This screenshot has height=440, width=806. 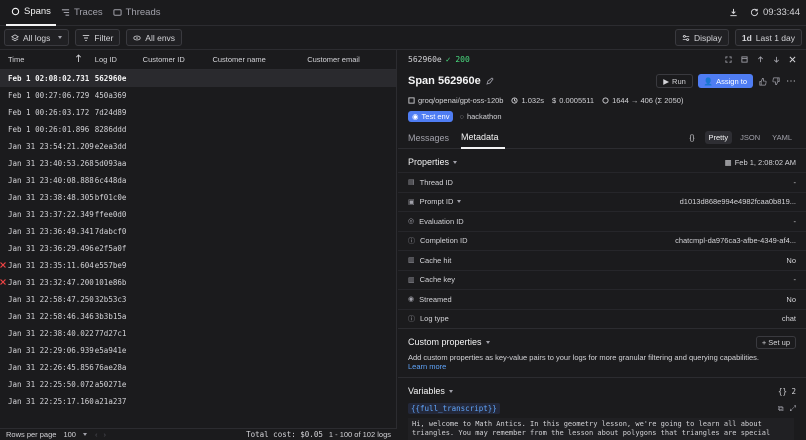 What do you see at coordinates (435, 299) in the screenshot?
I see `property-label: Streamed` at bounding box center [435, 299].